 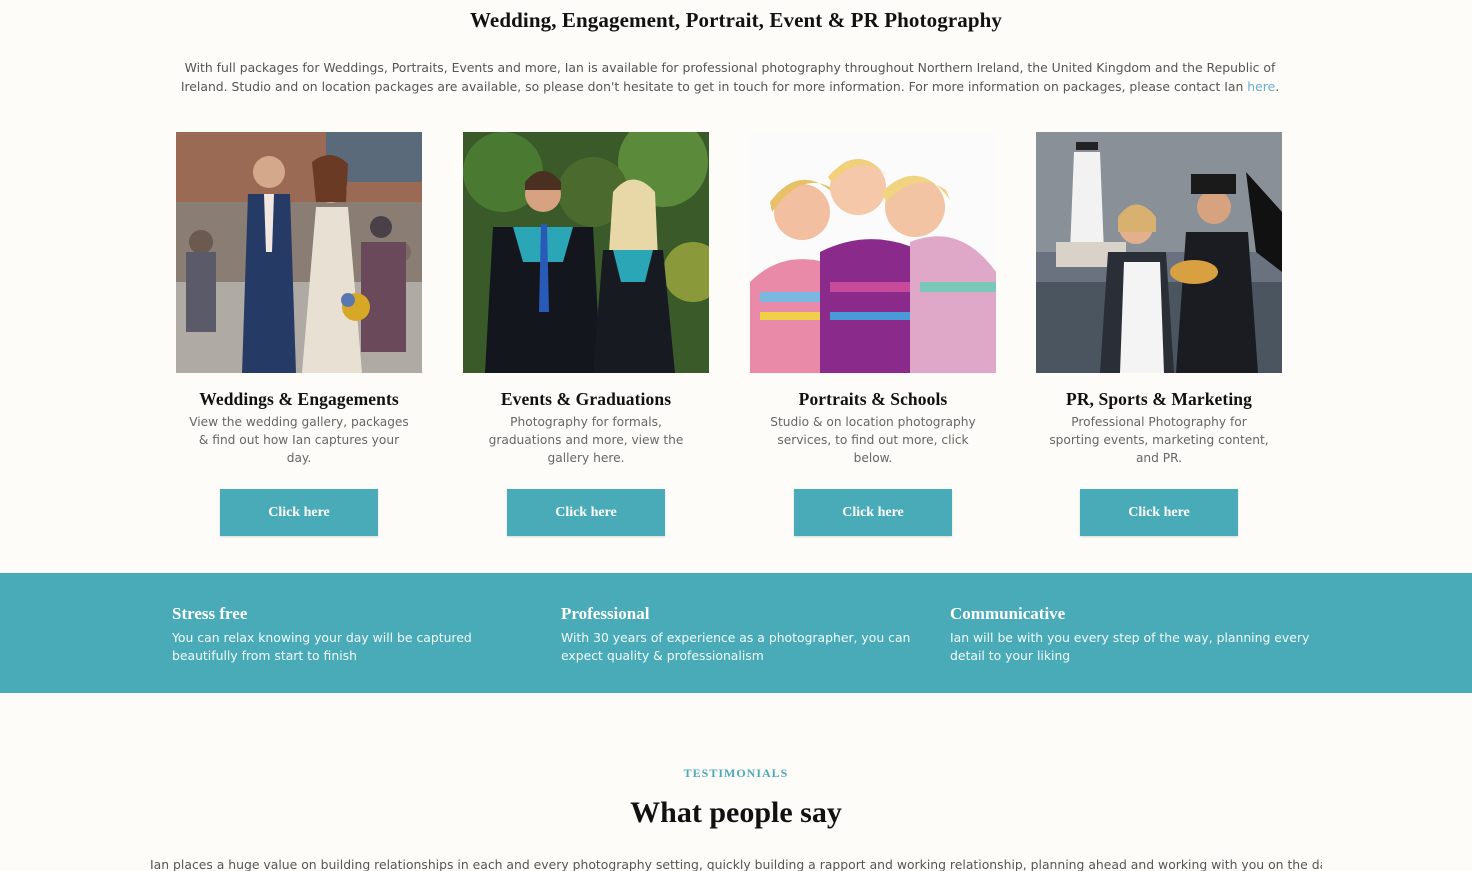 What do you see at coordinates (873, 252) in the screenshot?
I see `children-portrait-photo` at bounding box center [873, 252].